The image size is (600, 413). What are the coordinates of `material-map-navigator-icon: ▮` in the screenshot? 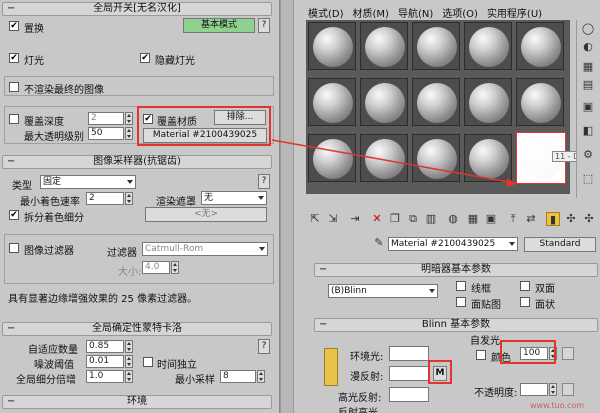 It's located at (553, 219).